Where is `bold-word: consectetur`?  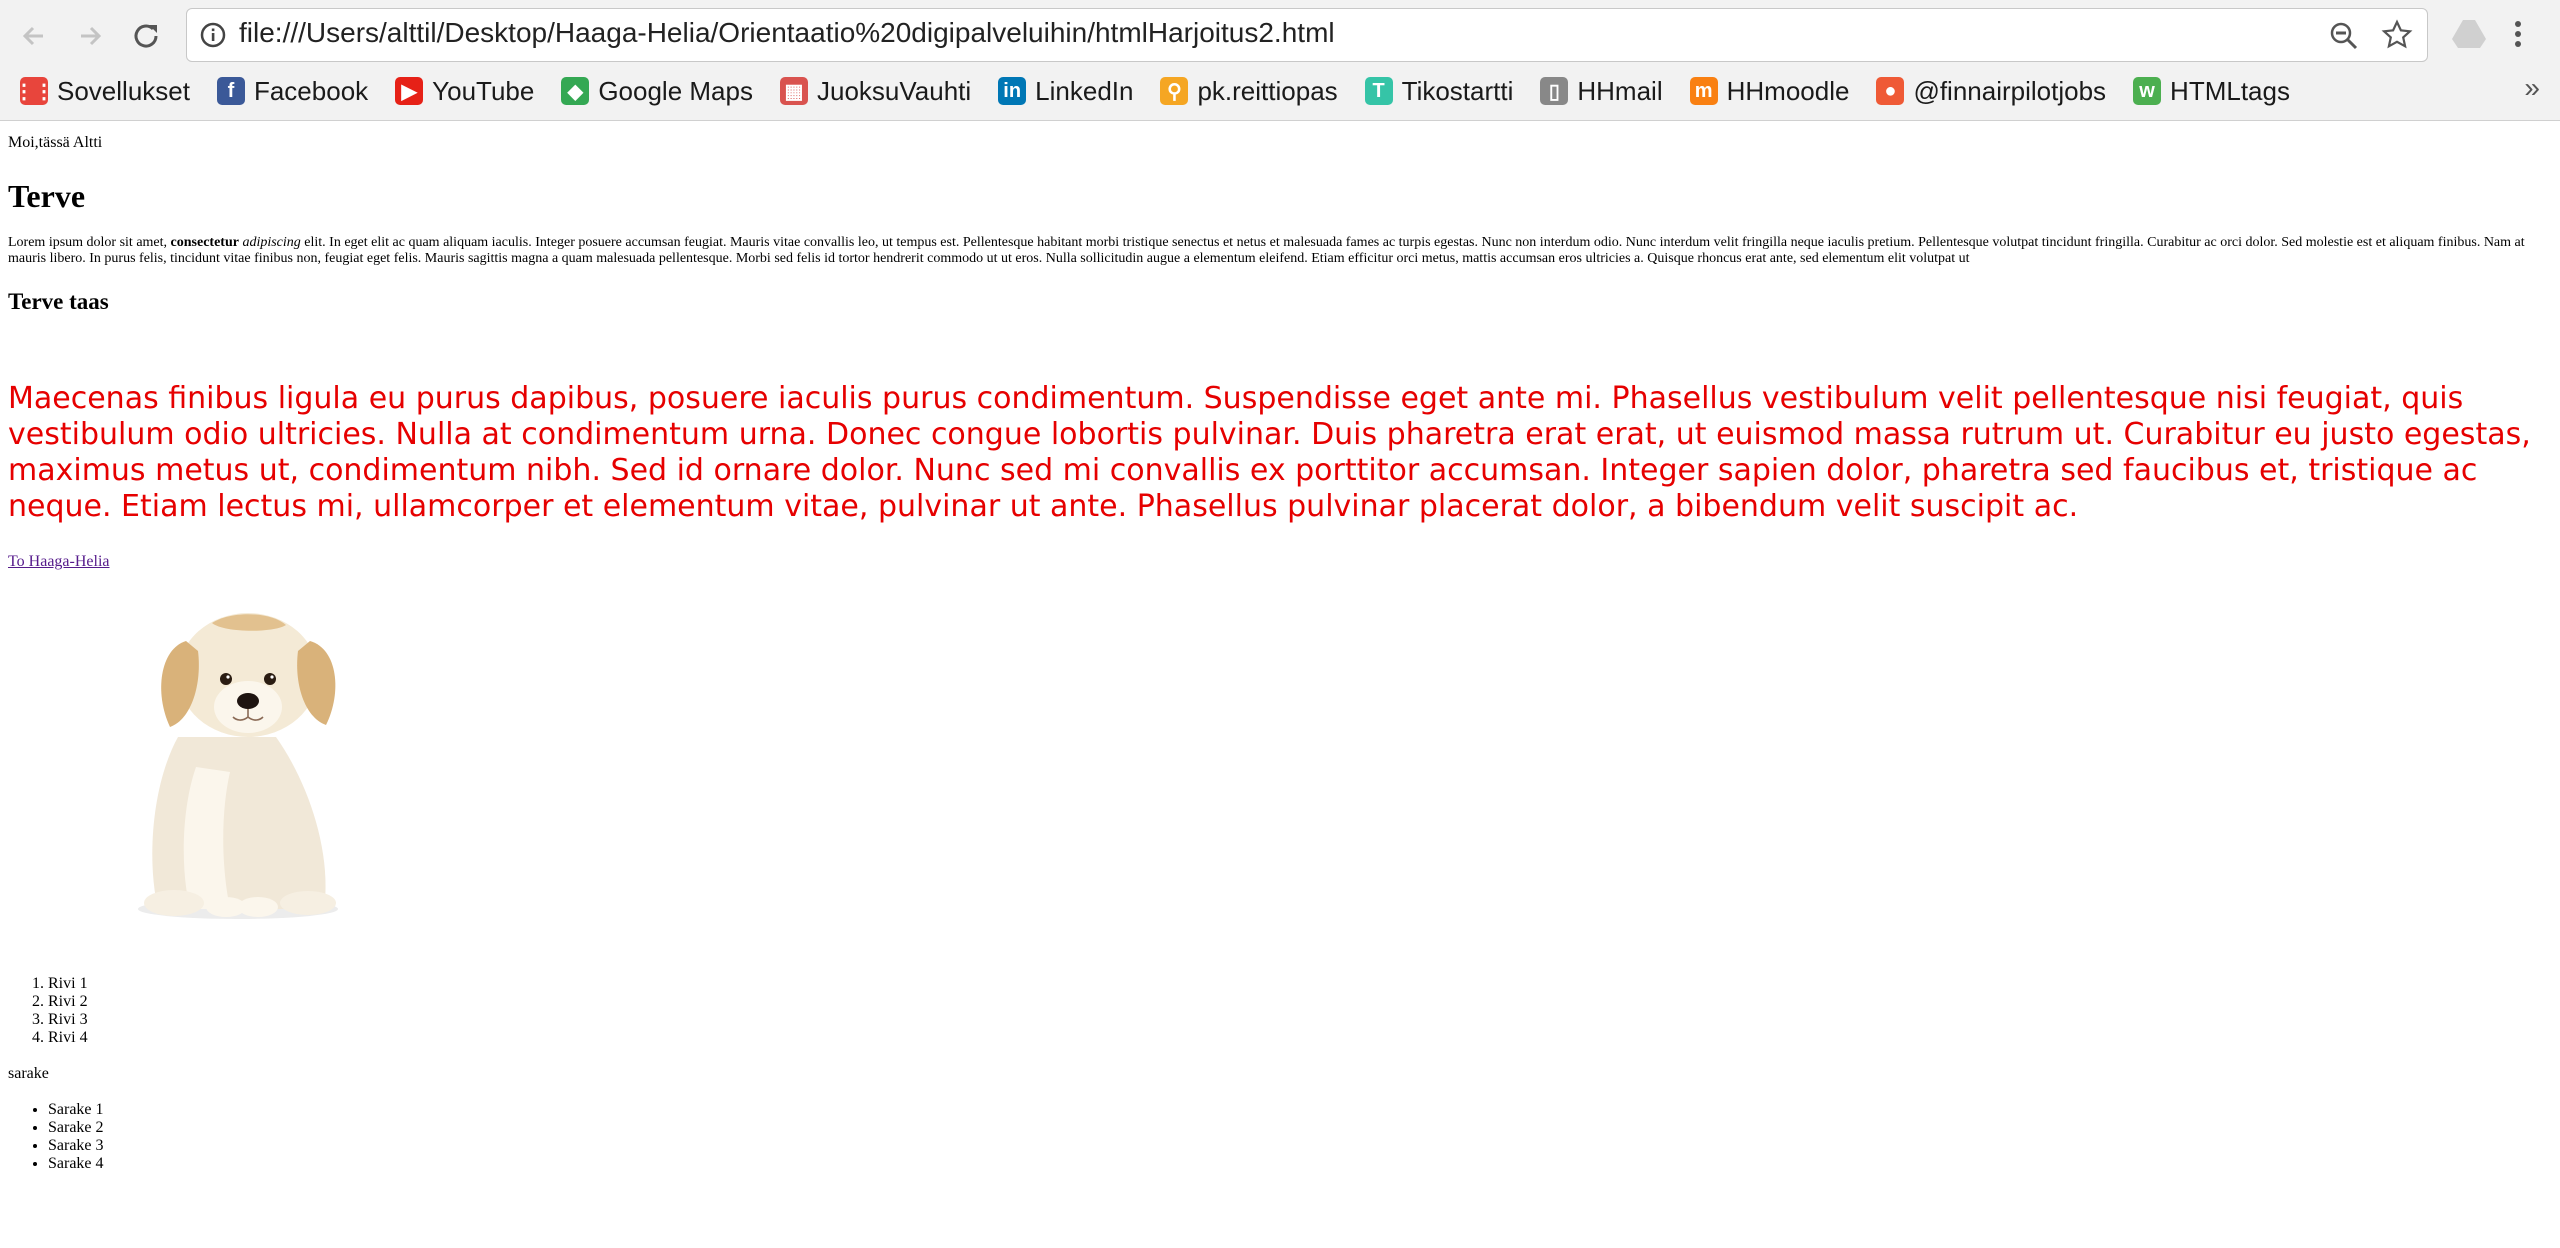
bold-word: consectetur is located at coordinates (204, 242).